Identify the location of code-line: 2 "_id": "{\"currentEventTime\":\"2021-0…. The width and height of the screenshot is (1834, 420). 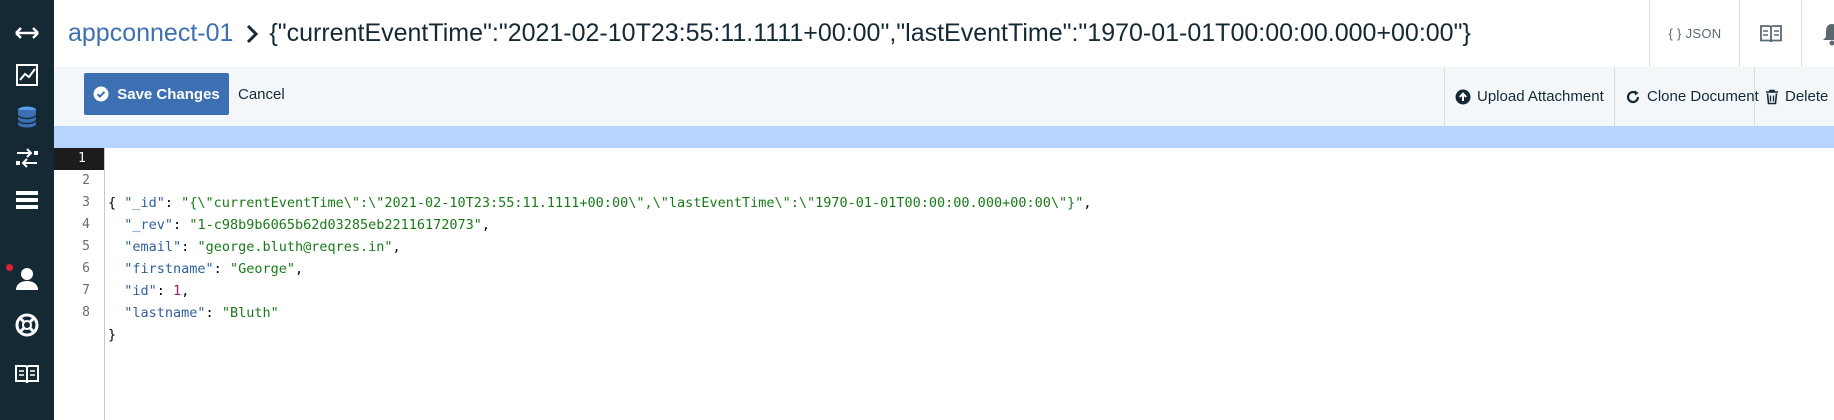
(944, 179).